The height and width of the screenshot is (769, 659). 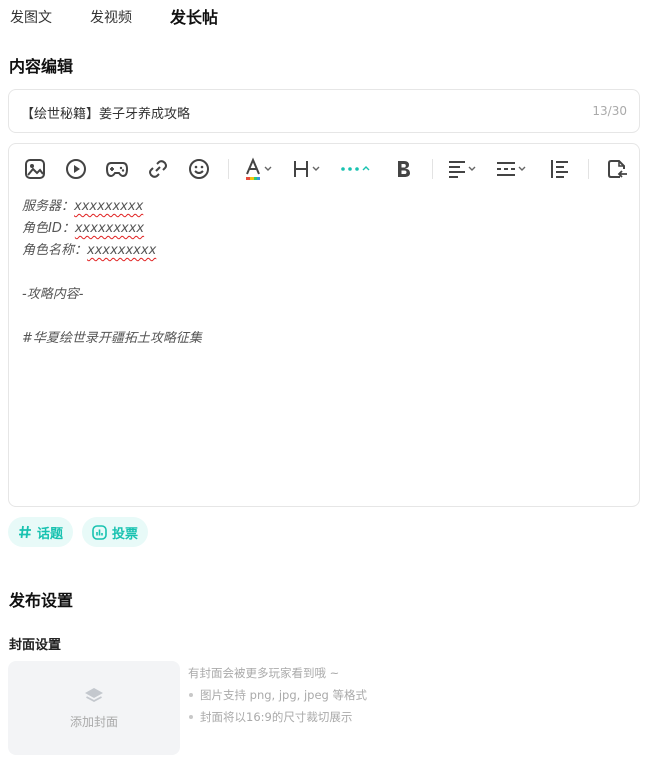 I want to click on bold-icon, so click(x=403, y=169).